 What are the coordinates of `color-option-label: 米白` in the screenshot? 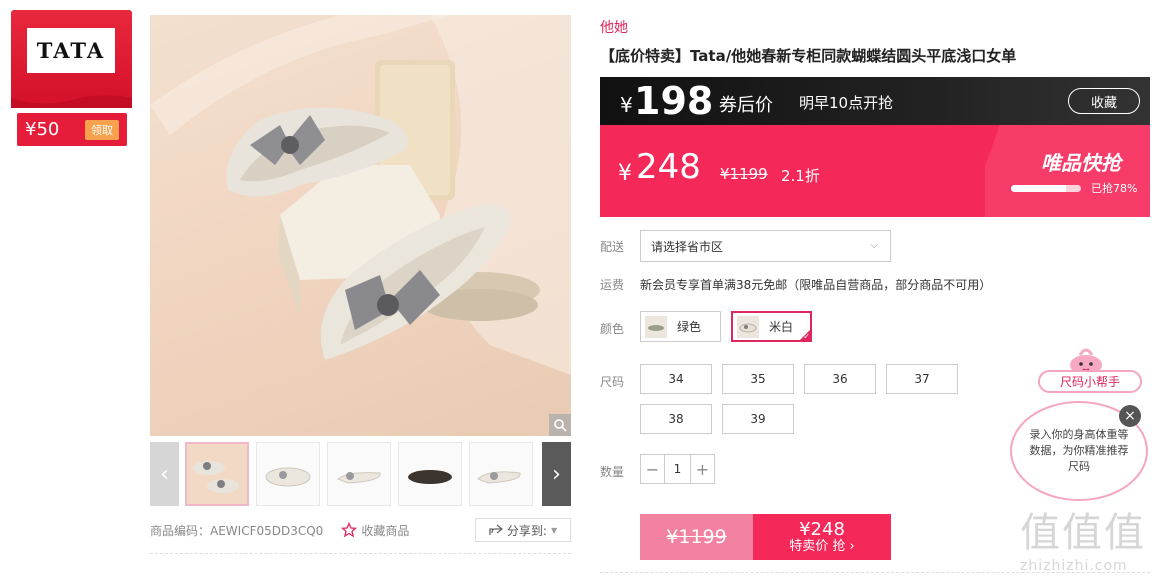 It's located at (781, 327).